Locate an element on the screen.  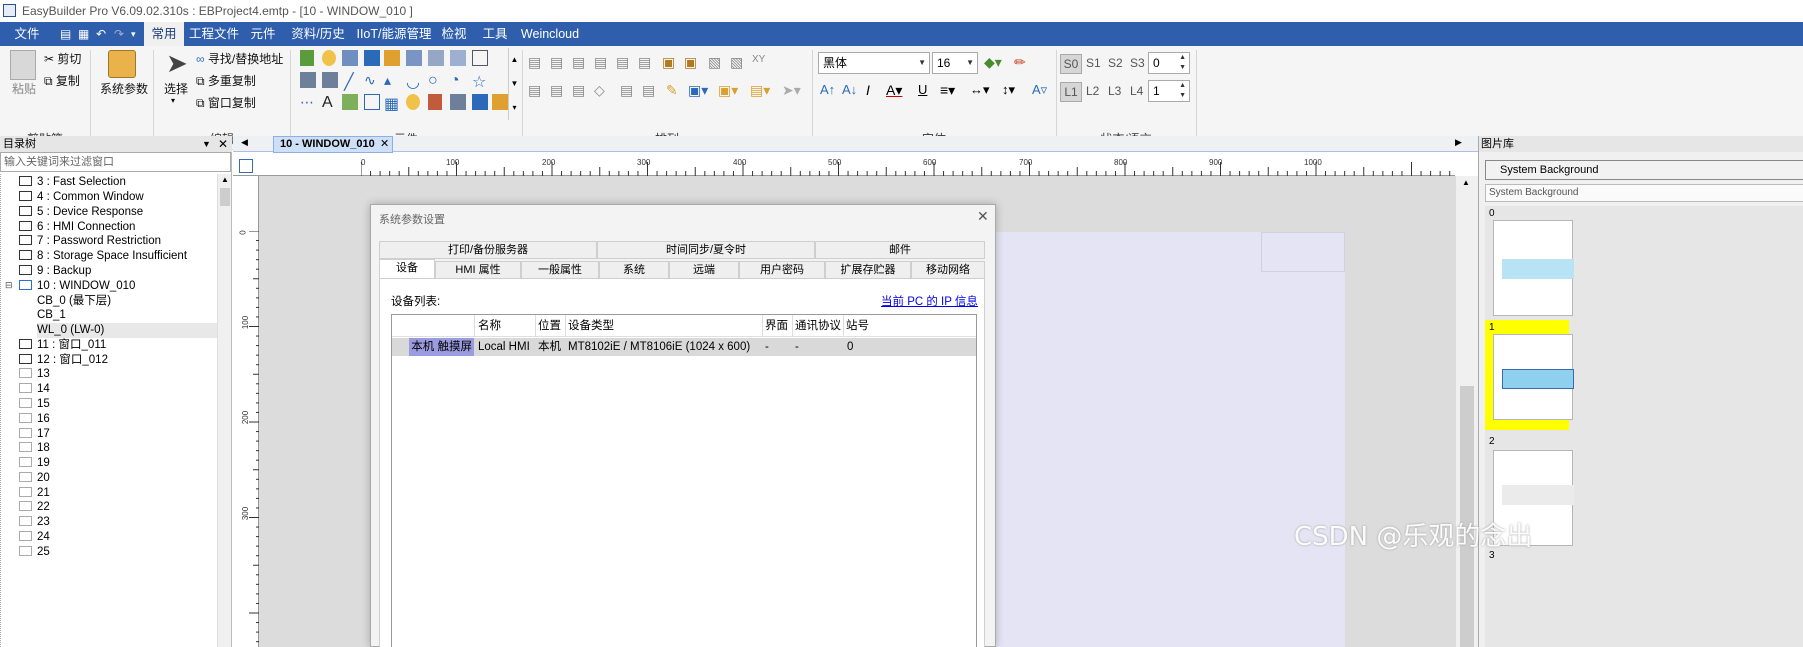
align-left-icon: ▤ is located at coordinates (534, 62).